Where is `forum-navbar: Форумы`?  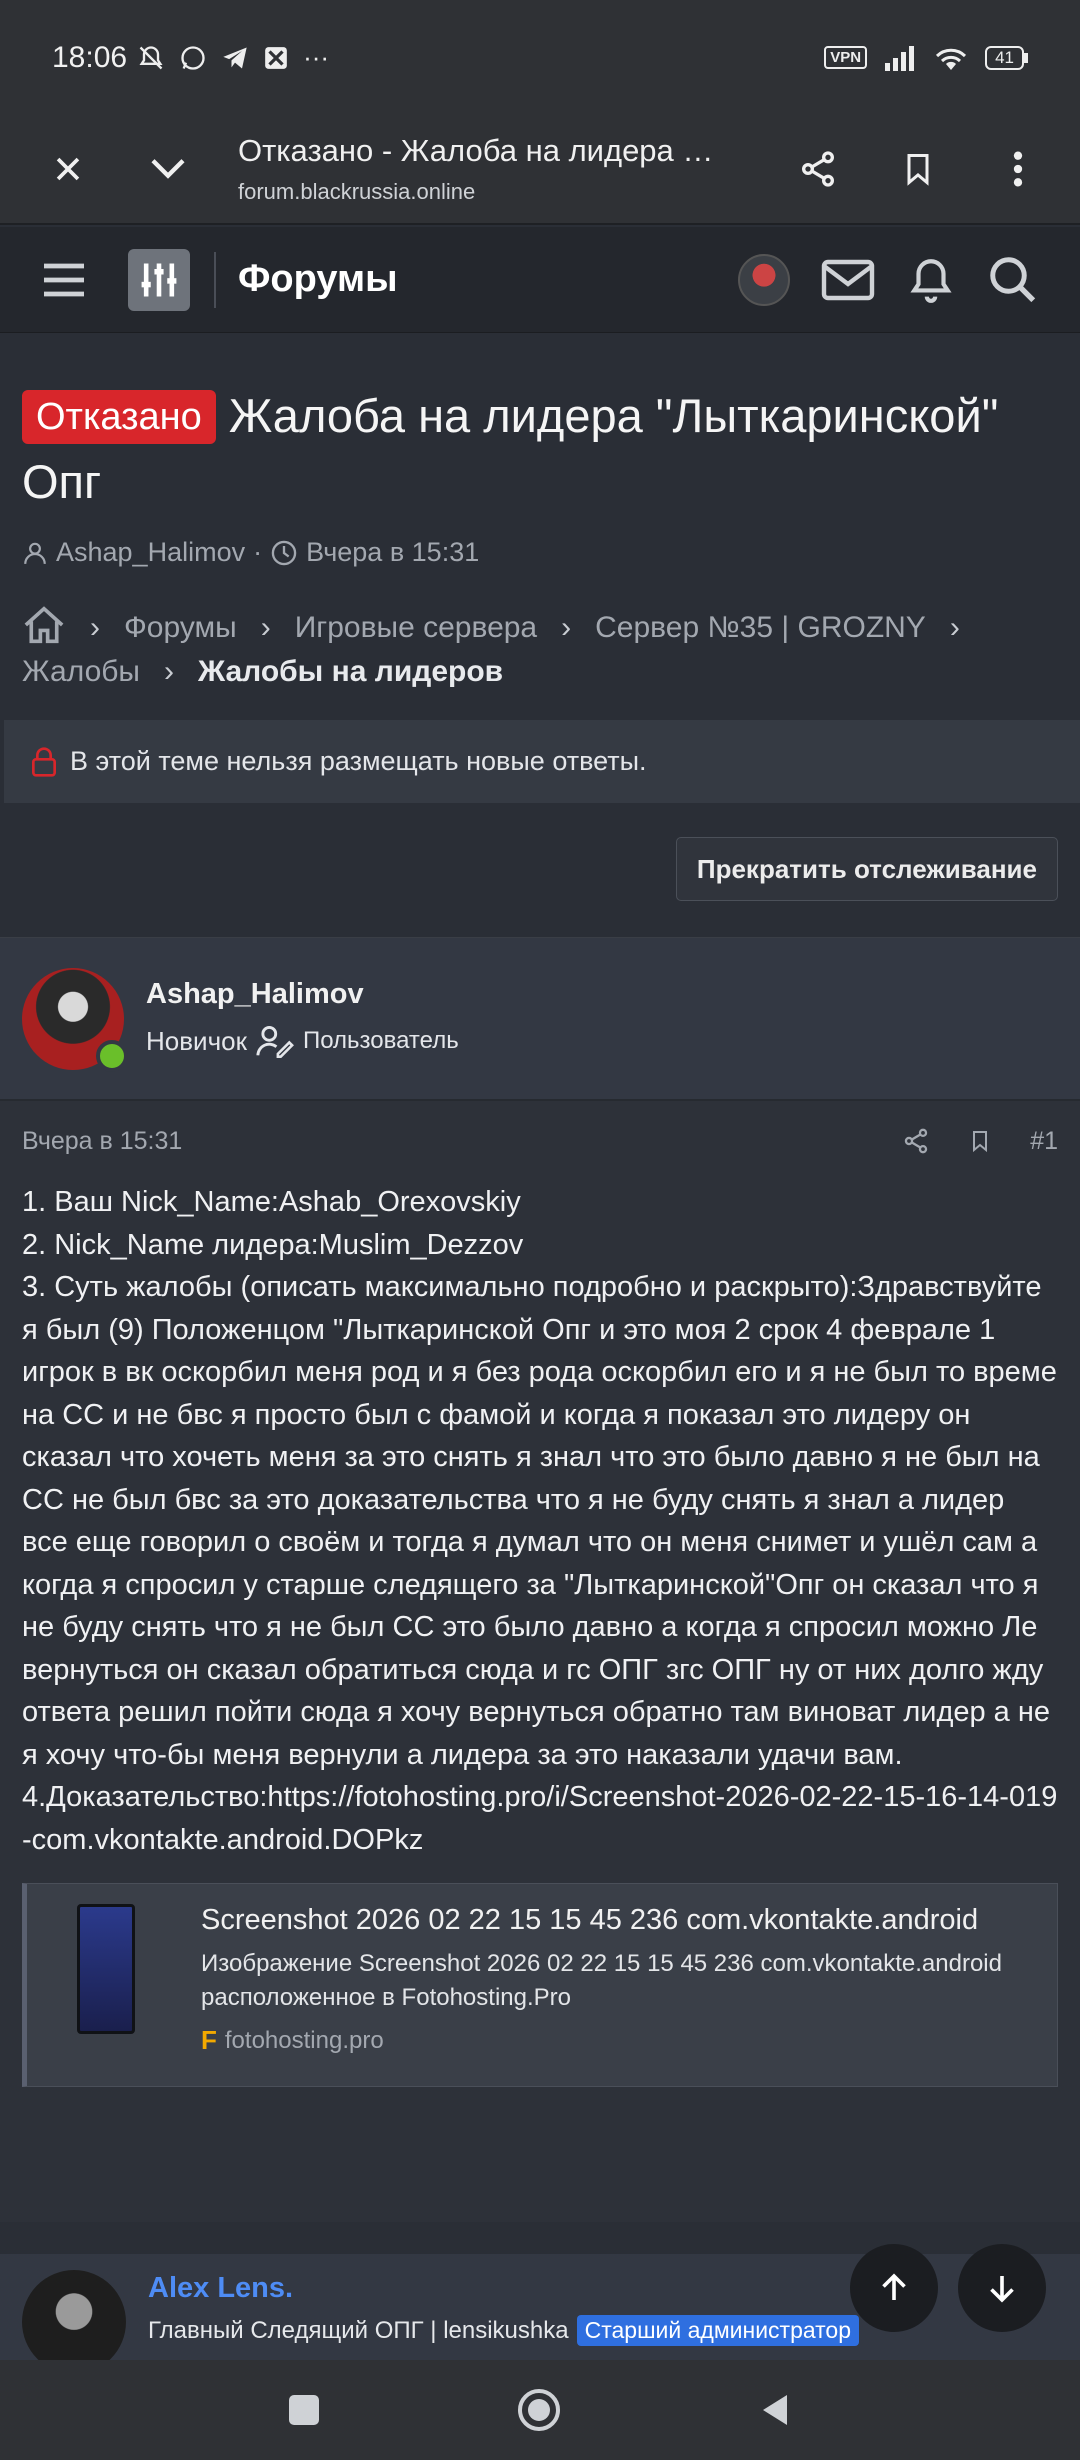 forum-navbar: Форумы is located at coordinates (540, 280).